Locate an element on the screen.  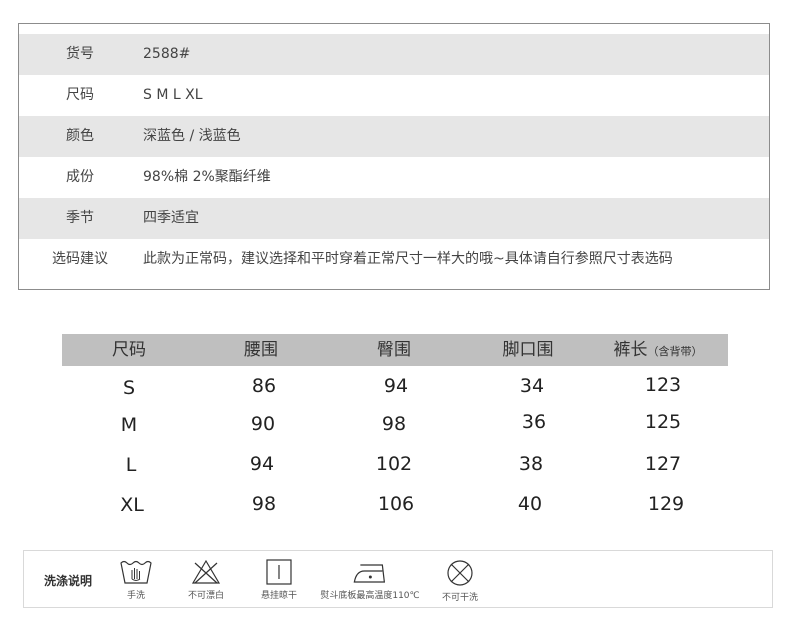
table-cell: M is located at coordinates (129, 425).